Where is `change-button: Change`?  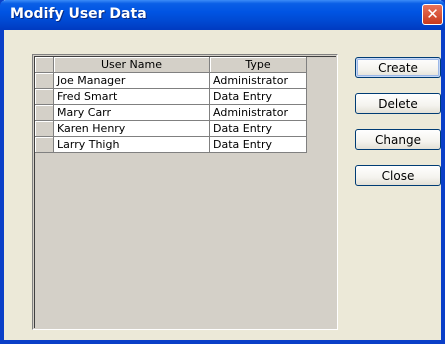
change-button: Change is located at coordinates (398, 139).